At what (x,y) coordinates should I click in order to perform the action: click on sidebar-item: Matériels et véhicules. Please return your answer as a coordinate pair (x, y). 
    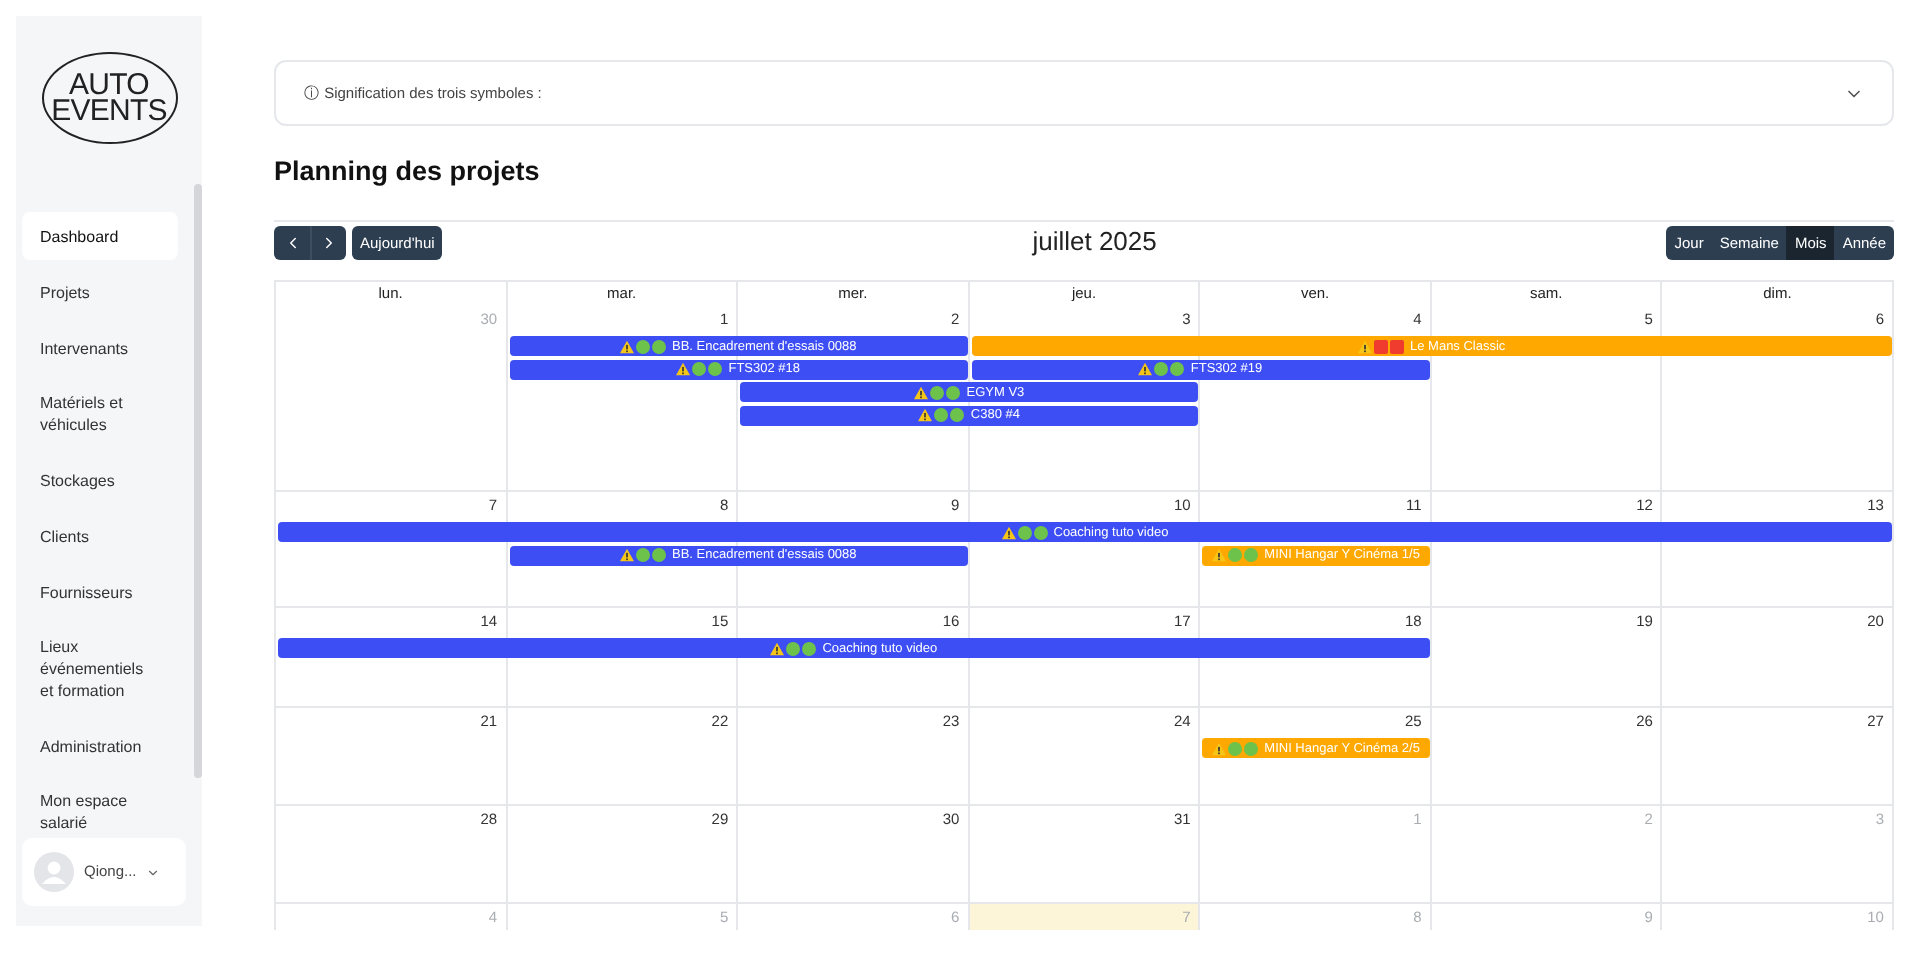
    Looking at the image, I should click on (100, 414).